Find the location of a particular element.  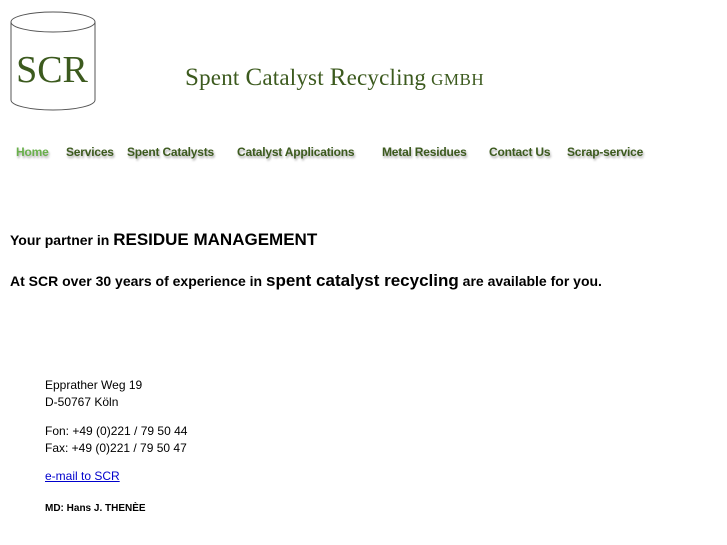

address-city: D-50767 Köln is located at coordinates (82, 402).